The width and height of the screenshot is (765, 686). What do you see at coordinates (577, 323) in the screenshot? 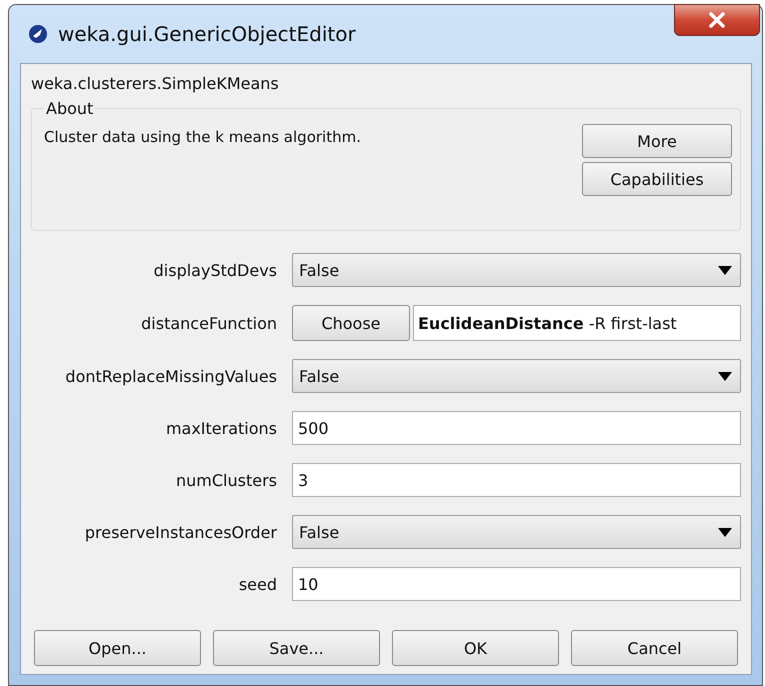
I see `value-field: EuclideanDistance -R first-last` at bounding box center [577, 323].